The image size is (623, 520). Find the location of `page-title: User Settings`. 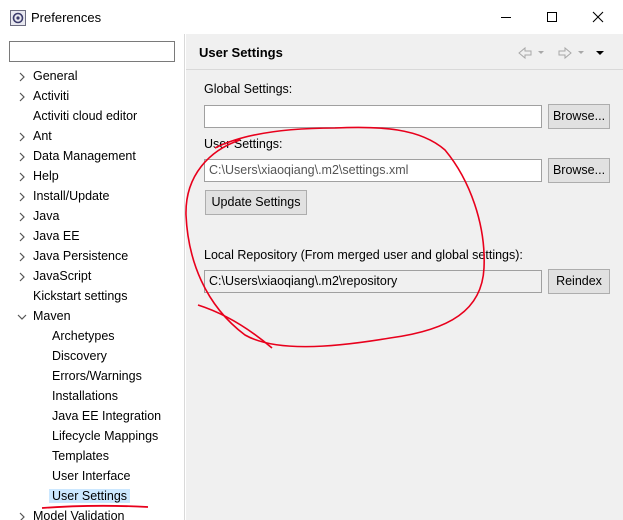

page-title: User Settings is located at coordinates (241, 52).